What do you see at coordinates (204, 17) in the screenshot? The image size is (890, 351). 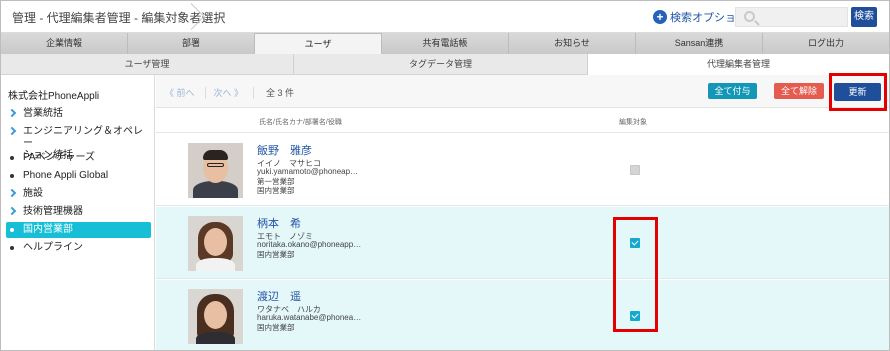 I see `breadcrumb-chevron-icon` at bounding box center [204, 17].